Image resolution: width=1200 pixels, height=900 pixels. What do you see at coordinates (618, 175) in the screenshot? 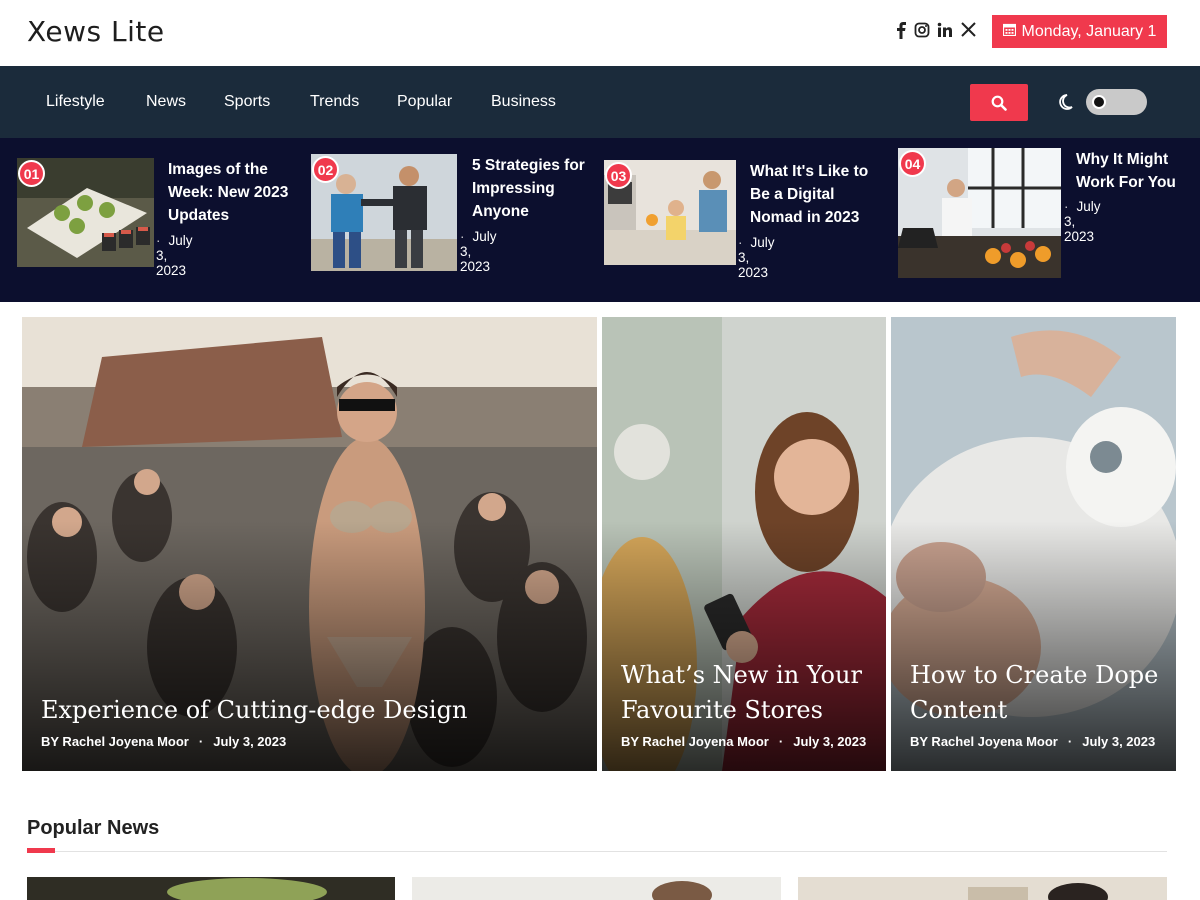
I see `ticker-number: 03` at bounding box center [618, 175].